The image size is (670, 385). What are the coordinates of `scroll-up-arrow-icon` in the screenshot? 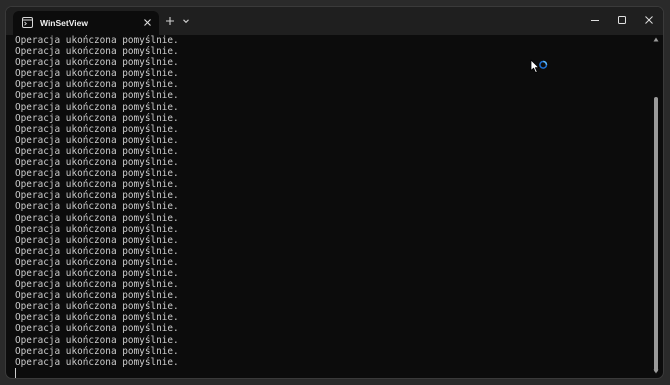 It's located at (656, 39).